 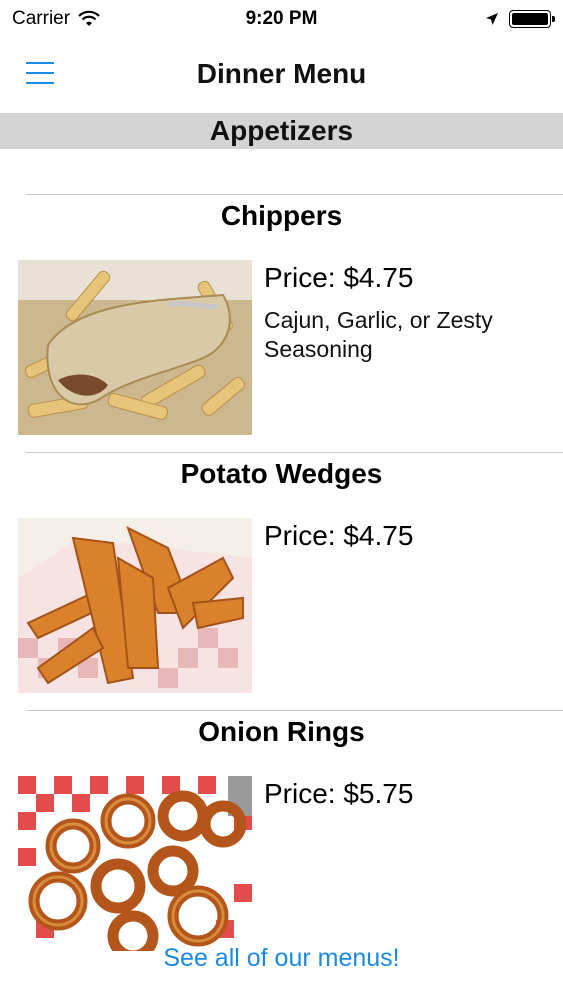 What do you see at coordinates (281, 215) in the screenshot?
I see `item-name: Chippers` at bounding box center [281, 215].